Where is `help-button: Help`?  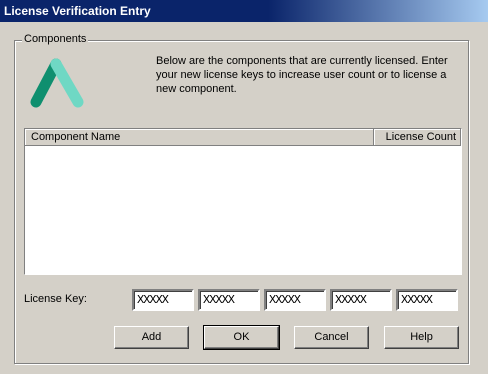 help-button: Help is located at coordinates (421, 337).